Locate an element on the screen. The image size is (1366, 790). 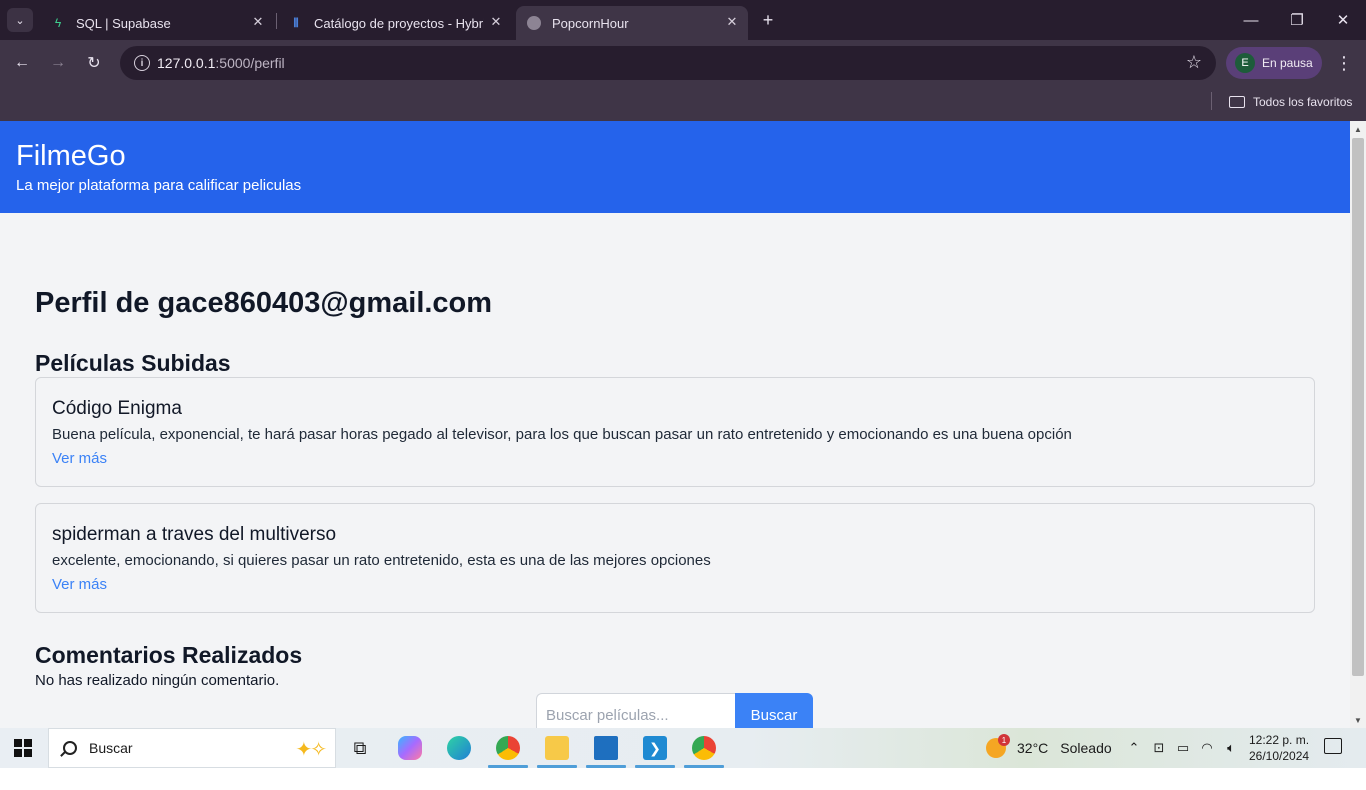
folder-icon is located at coordinates (1237, 102).